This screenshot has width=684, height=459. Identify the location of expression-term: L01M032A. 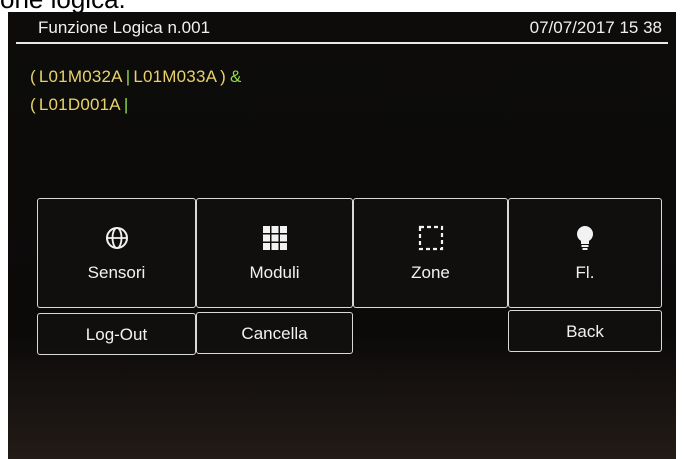
(80, 76).